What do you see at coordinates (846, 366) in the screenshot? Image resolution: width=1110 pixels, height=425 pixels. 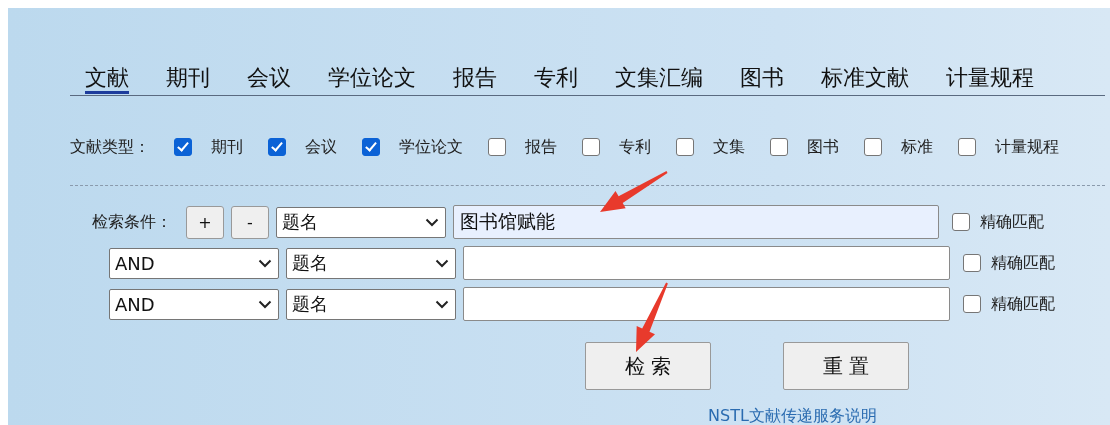 I see `action-button: 重 置` at bounding box center [846, 366].